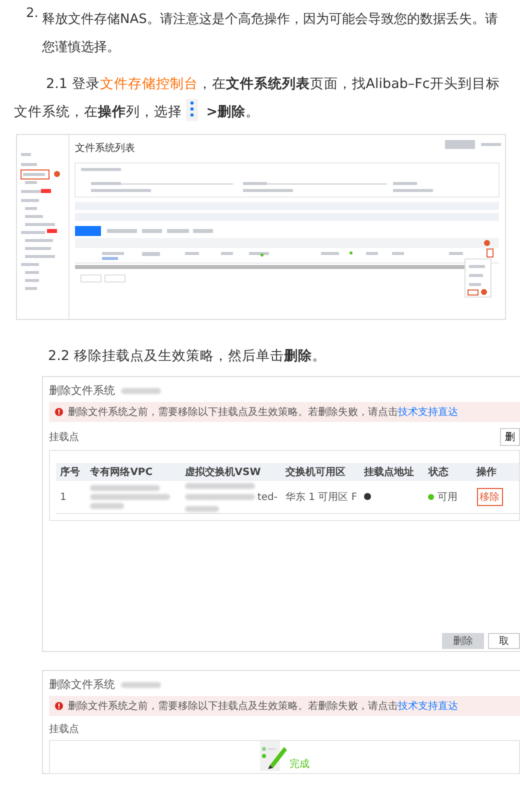 This screenshot has height=785, width=520. What do you see at coordinates (367, 496) in the screenshot?
I see `mount-icon` at bounding box center [367, 496].